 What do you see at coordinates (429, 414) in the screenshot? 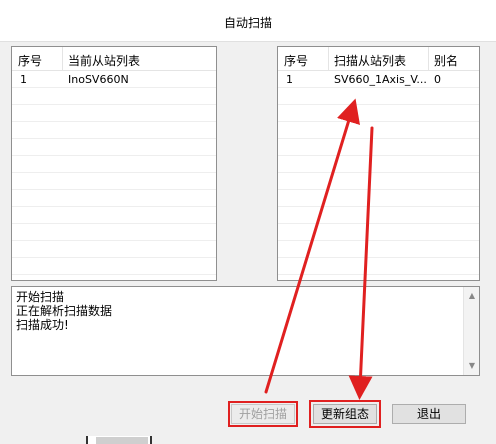
I see `exit-button: 退出` at bounding box center [429, 414].